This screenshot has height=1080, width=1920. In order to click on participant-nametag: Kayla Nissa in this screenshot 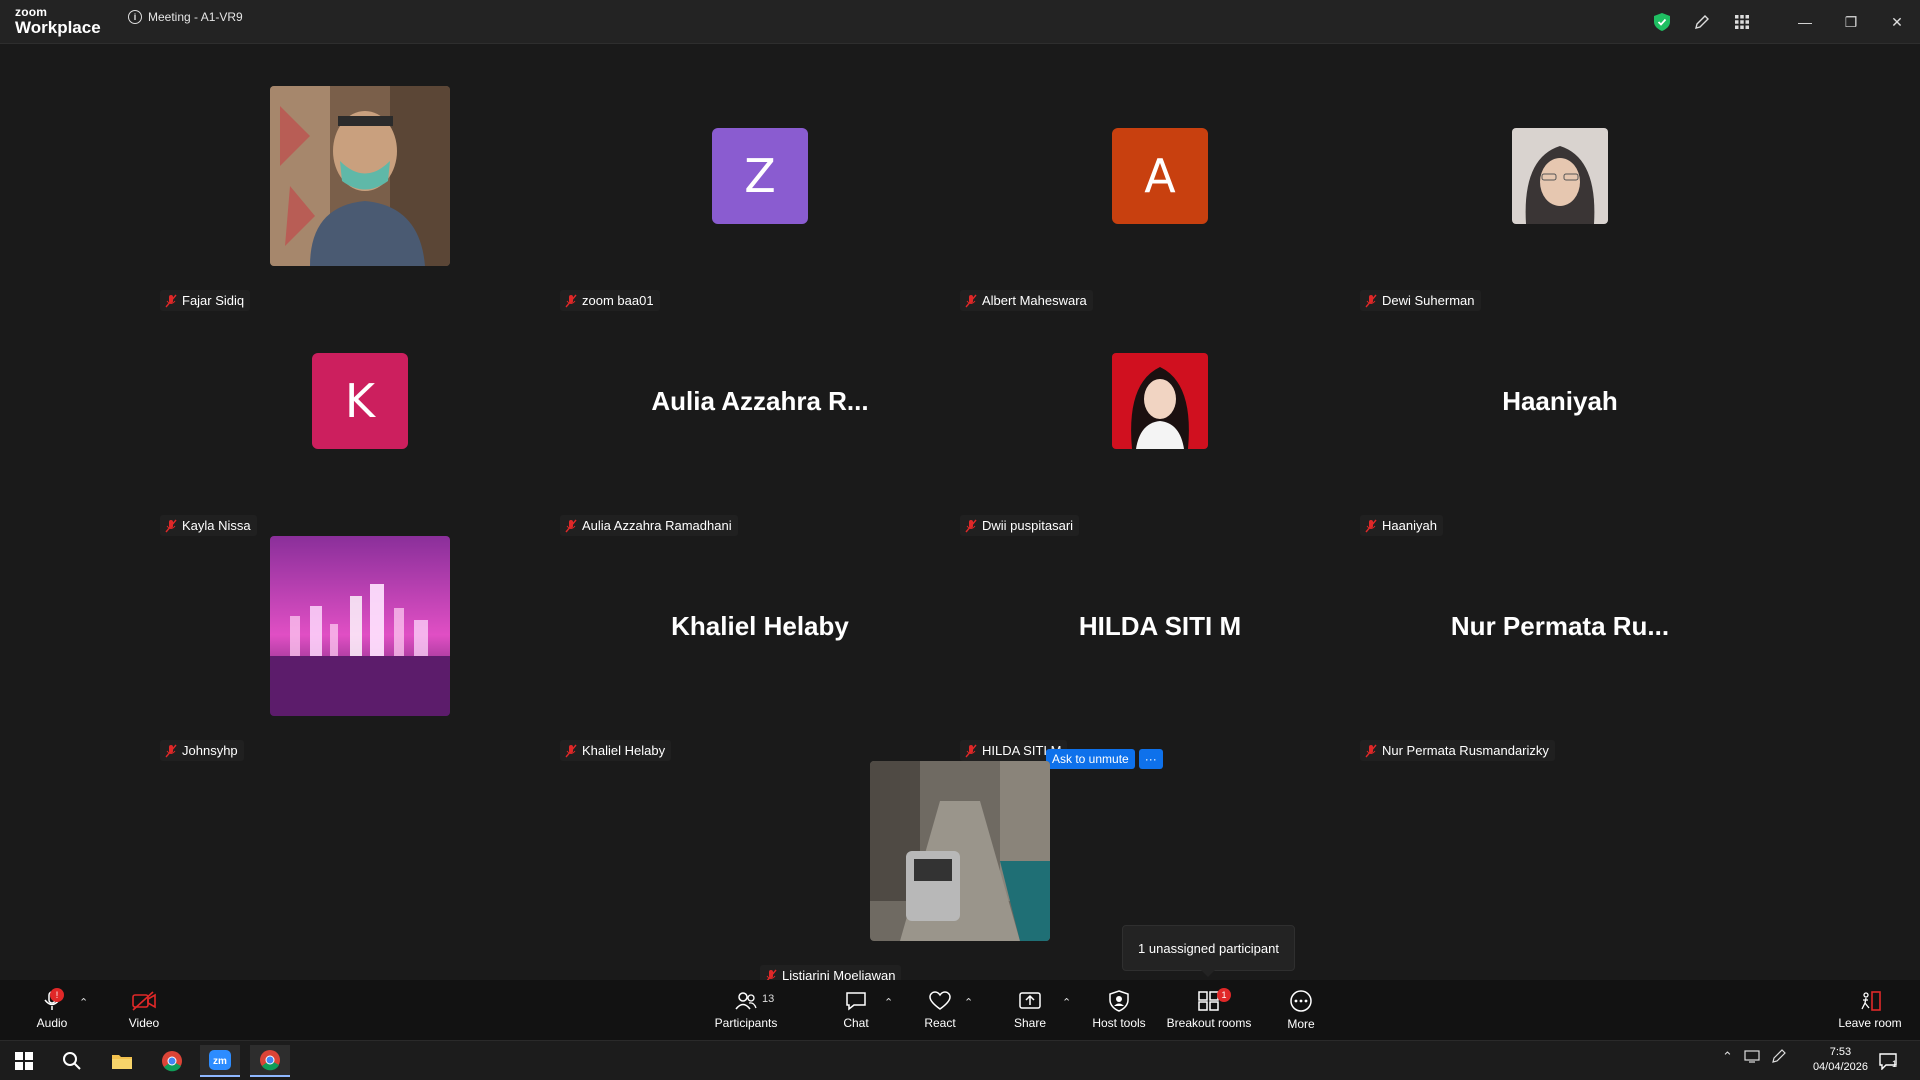, I will do `click(208, 525)`.